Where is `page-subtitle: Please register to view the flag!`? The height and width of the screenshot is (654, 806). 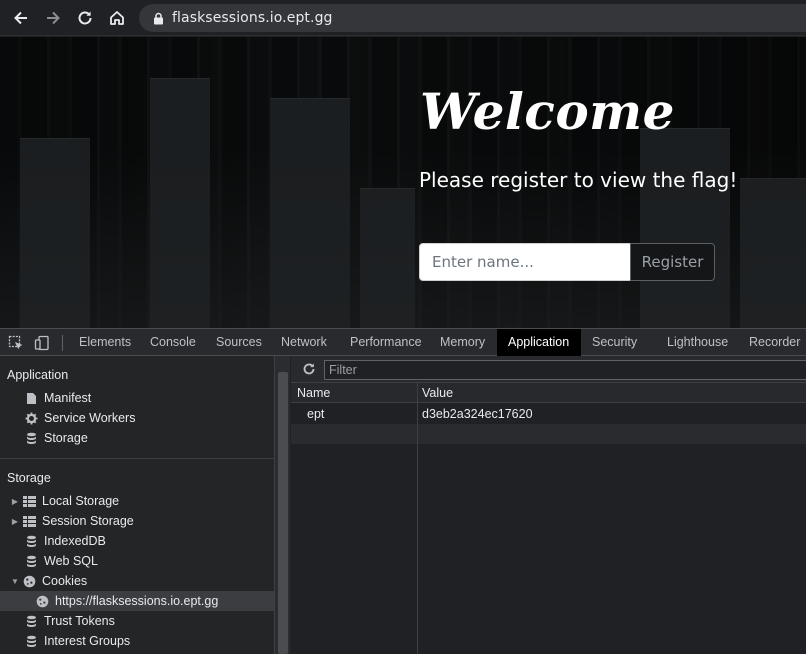 page-subtitle: Please register to view the flag! is located at coordinates (578, 180).